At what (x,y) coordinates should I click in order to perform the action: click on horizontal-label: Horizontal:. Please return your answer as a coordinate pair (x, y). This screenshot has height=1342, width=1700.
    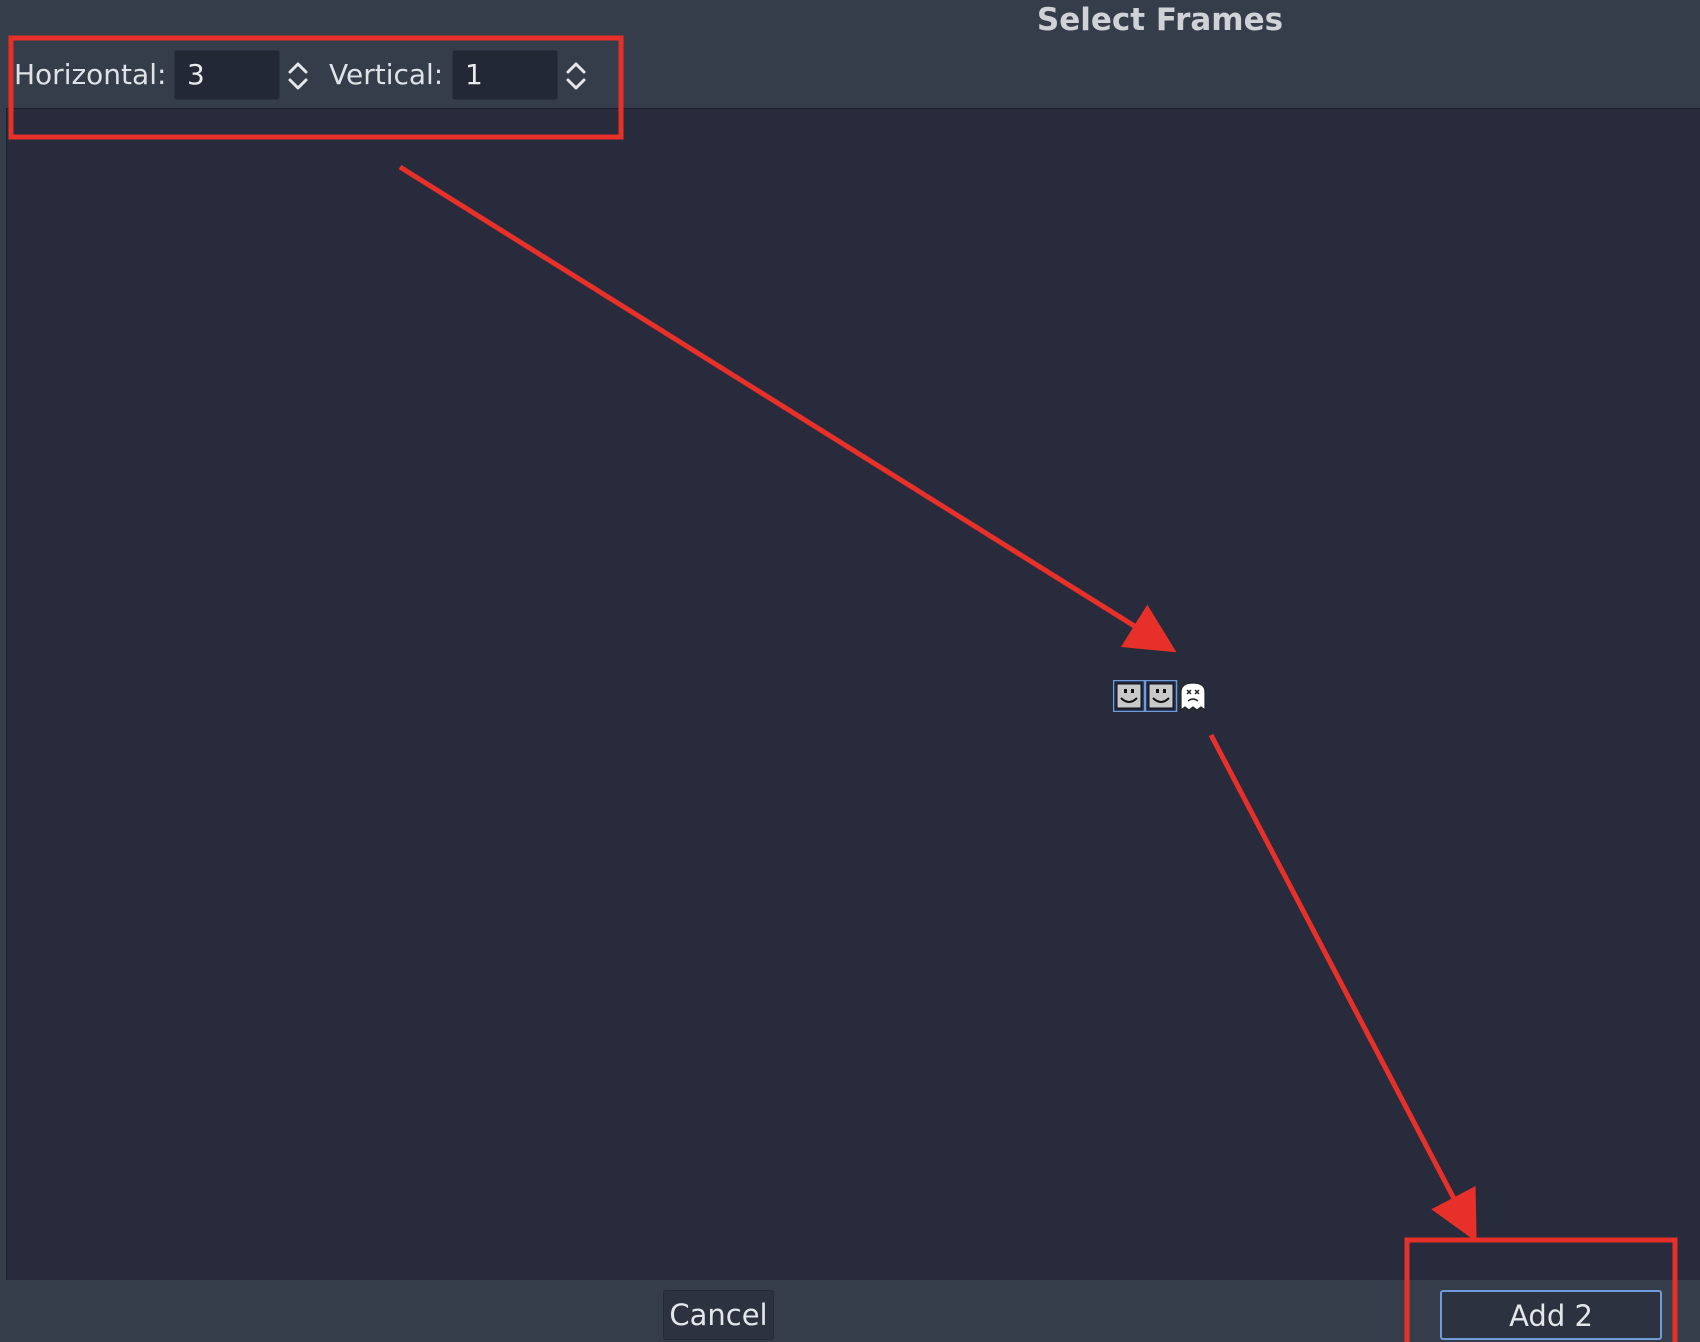
    Looking at the image, I should click on (90, 74).